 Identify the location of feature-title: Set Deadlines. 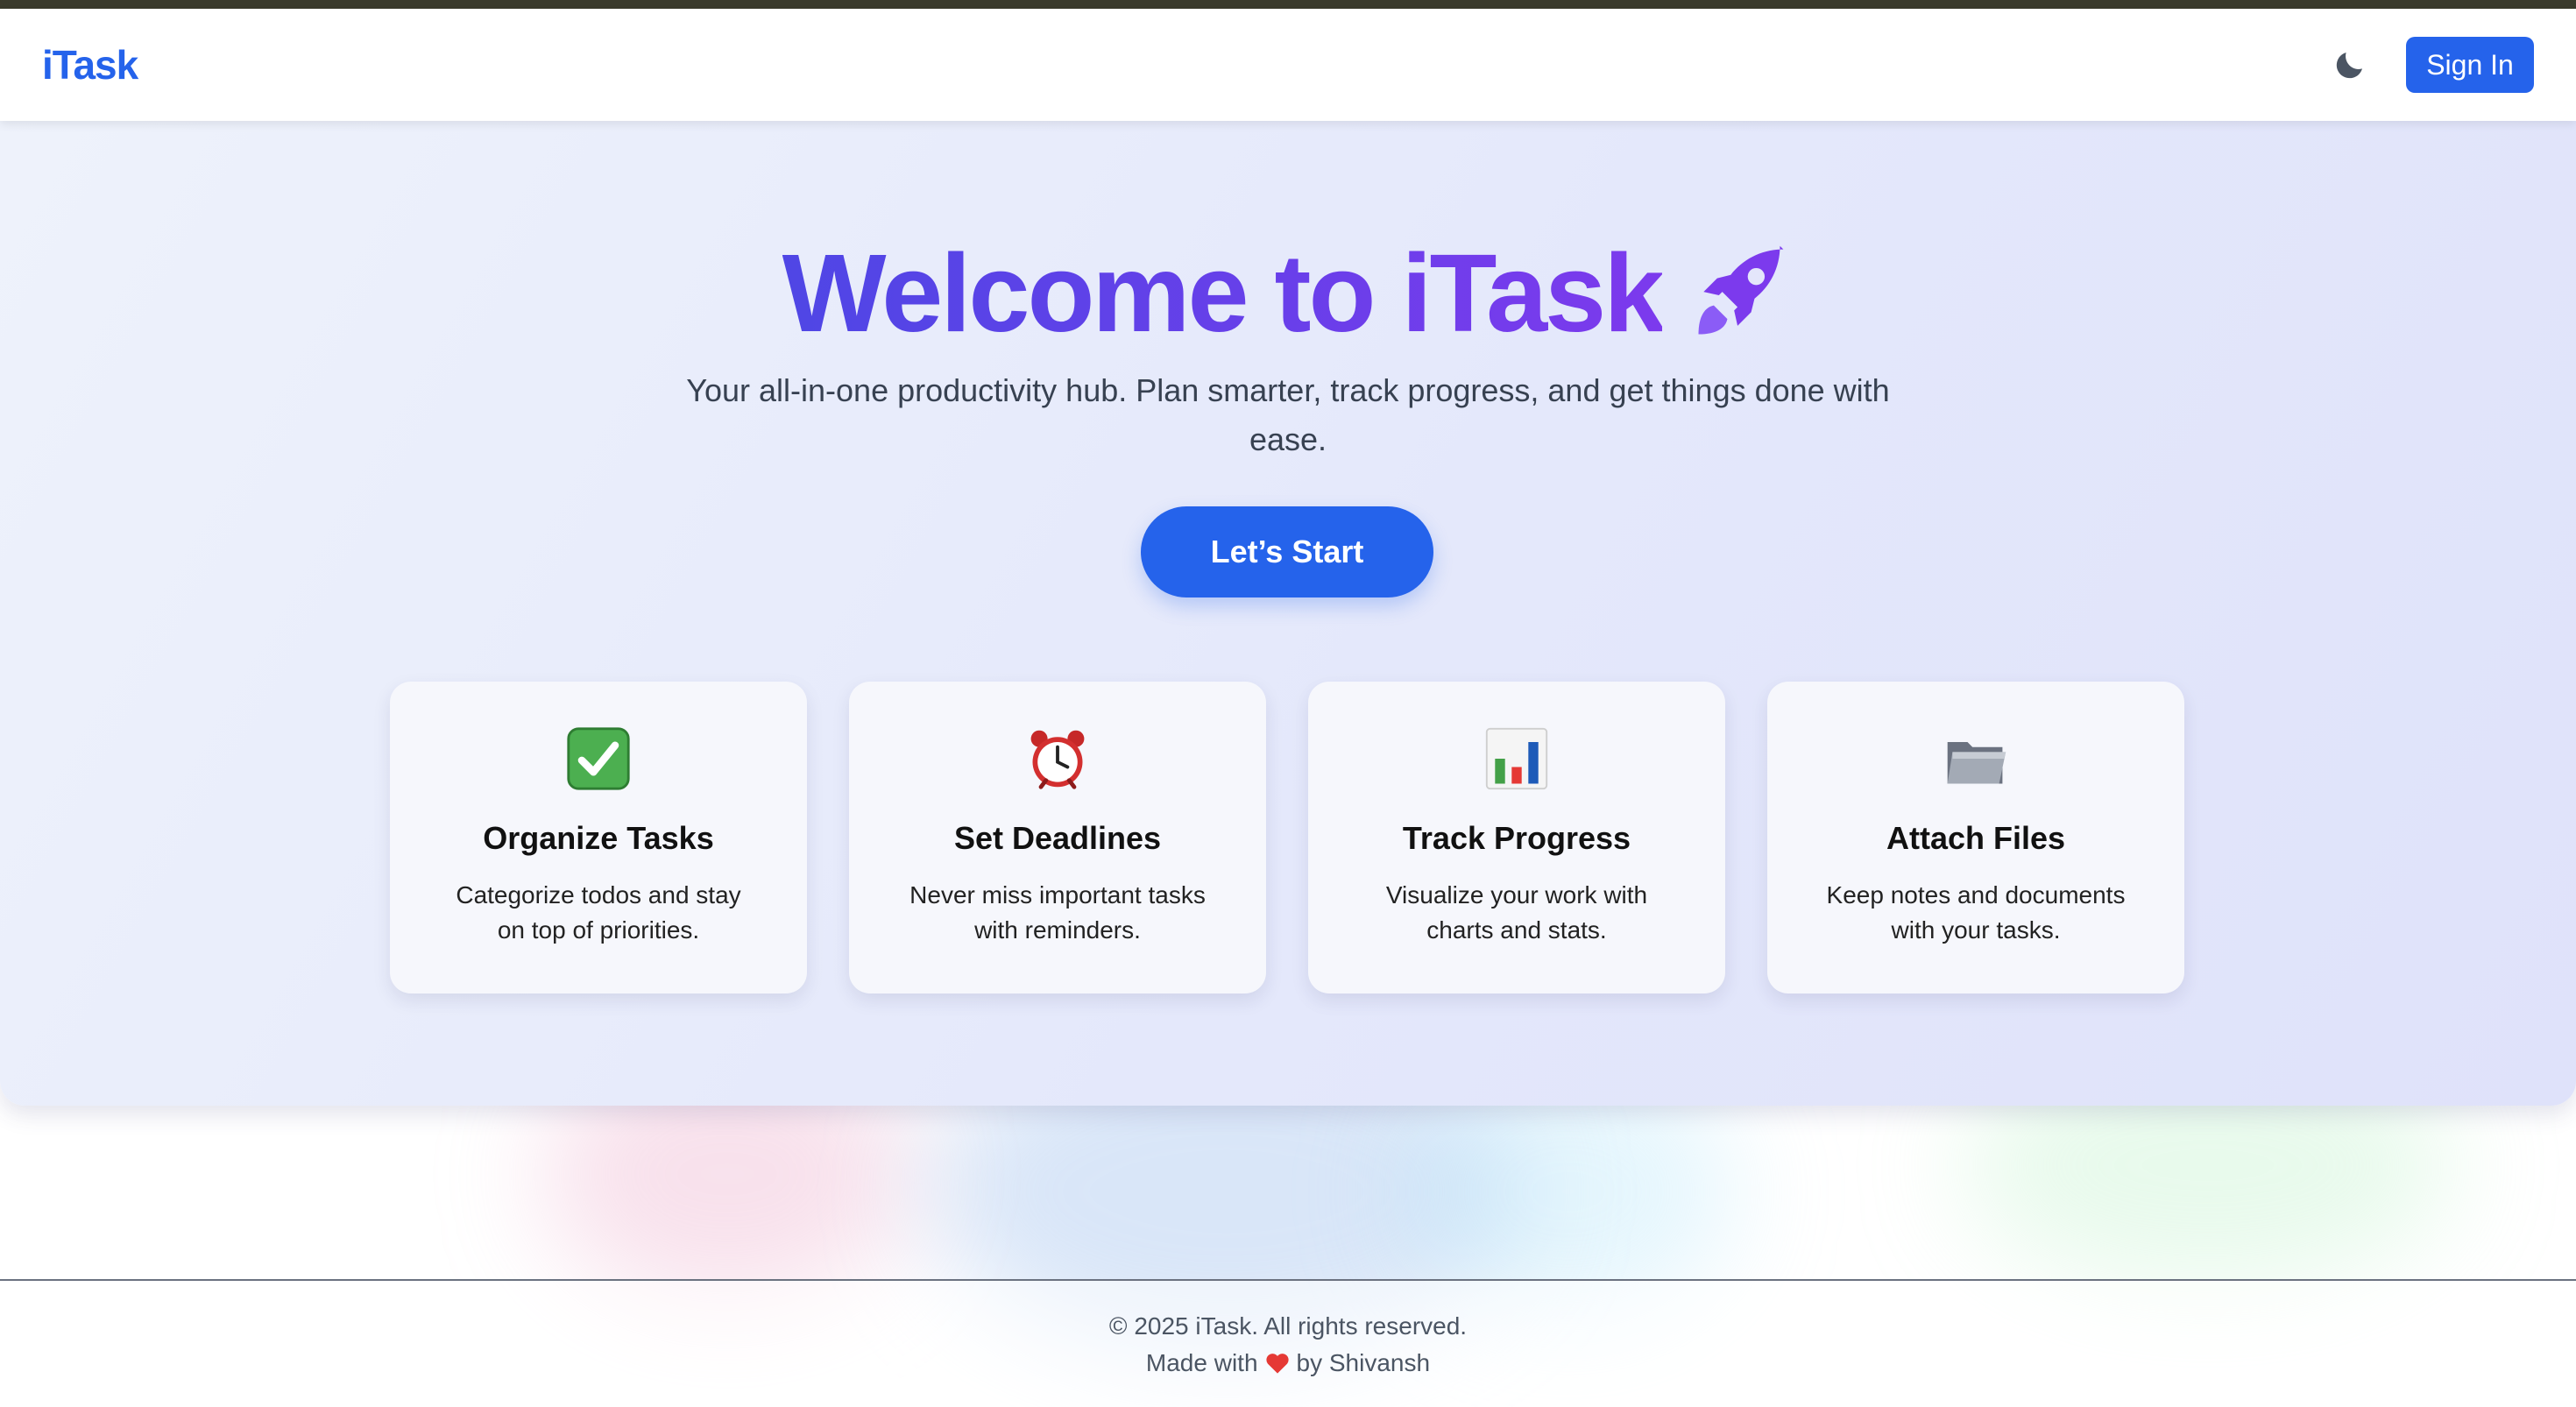
(1057, 838).